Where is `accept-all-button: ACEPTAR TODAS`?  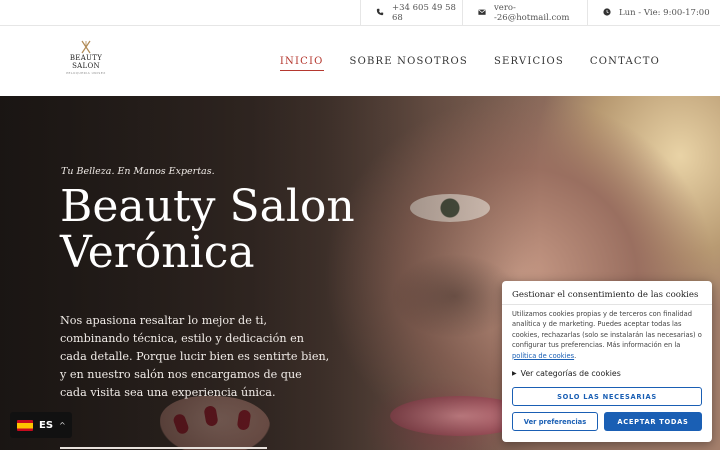 accept-all-button: ACEPTAR TODAS is located at coordinates (653, 421).